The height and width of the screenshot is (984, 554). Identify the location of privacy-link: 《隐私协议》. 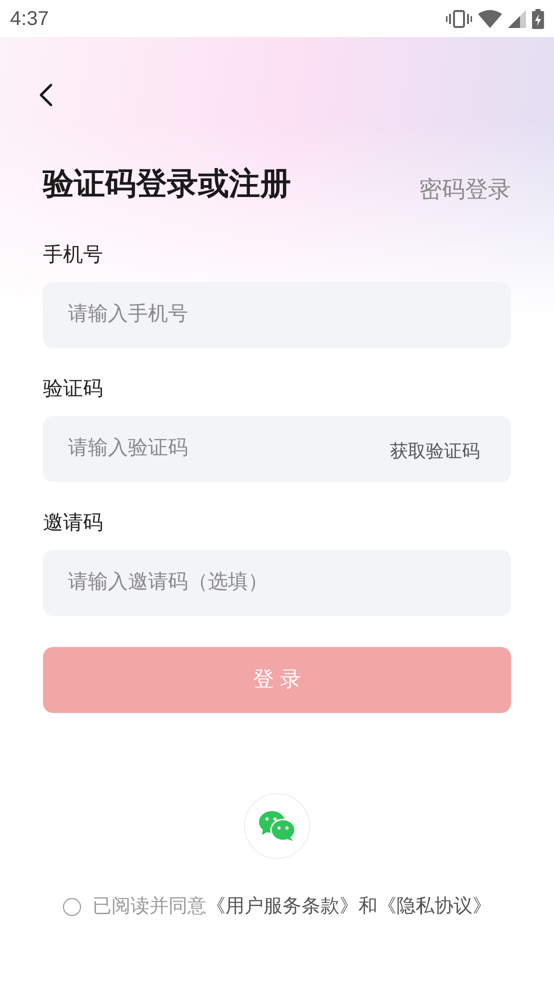
(435, 906).